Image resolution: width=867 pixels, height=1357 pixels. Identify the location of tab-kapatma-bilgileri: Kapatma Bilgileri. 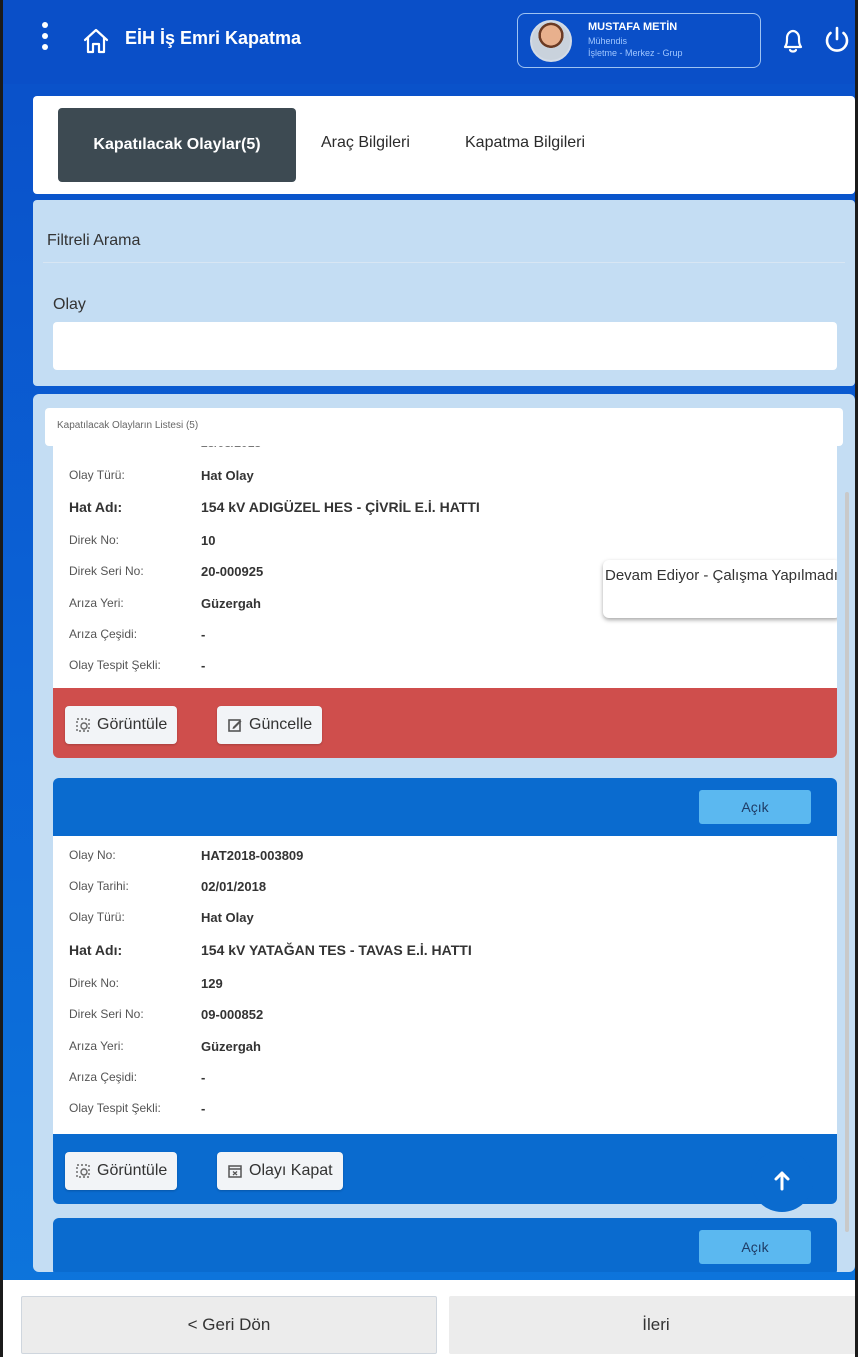
(525, 143).